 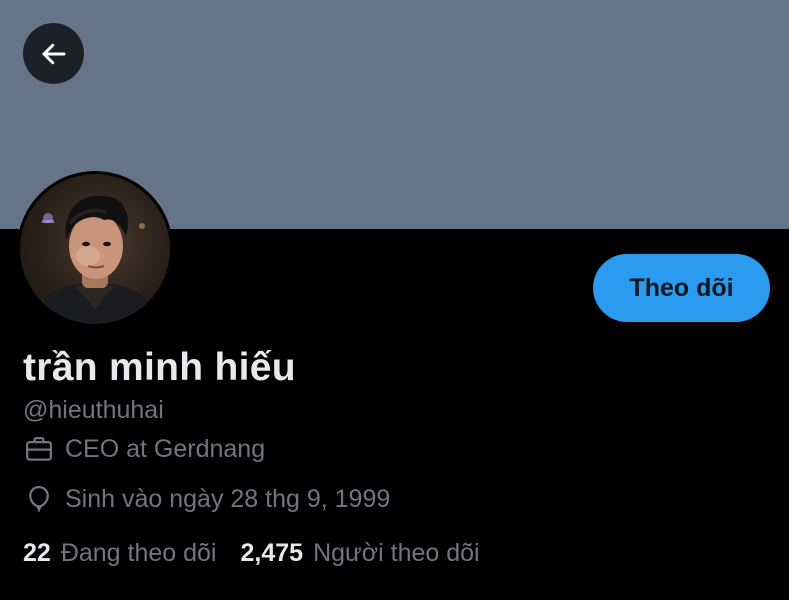 What do you see at coordinates (681, 288) in the screenshot?
I see `follow-button: Theo dõi` at bounding box center [681, 288].